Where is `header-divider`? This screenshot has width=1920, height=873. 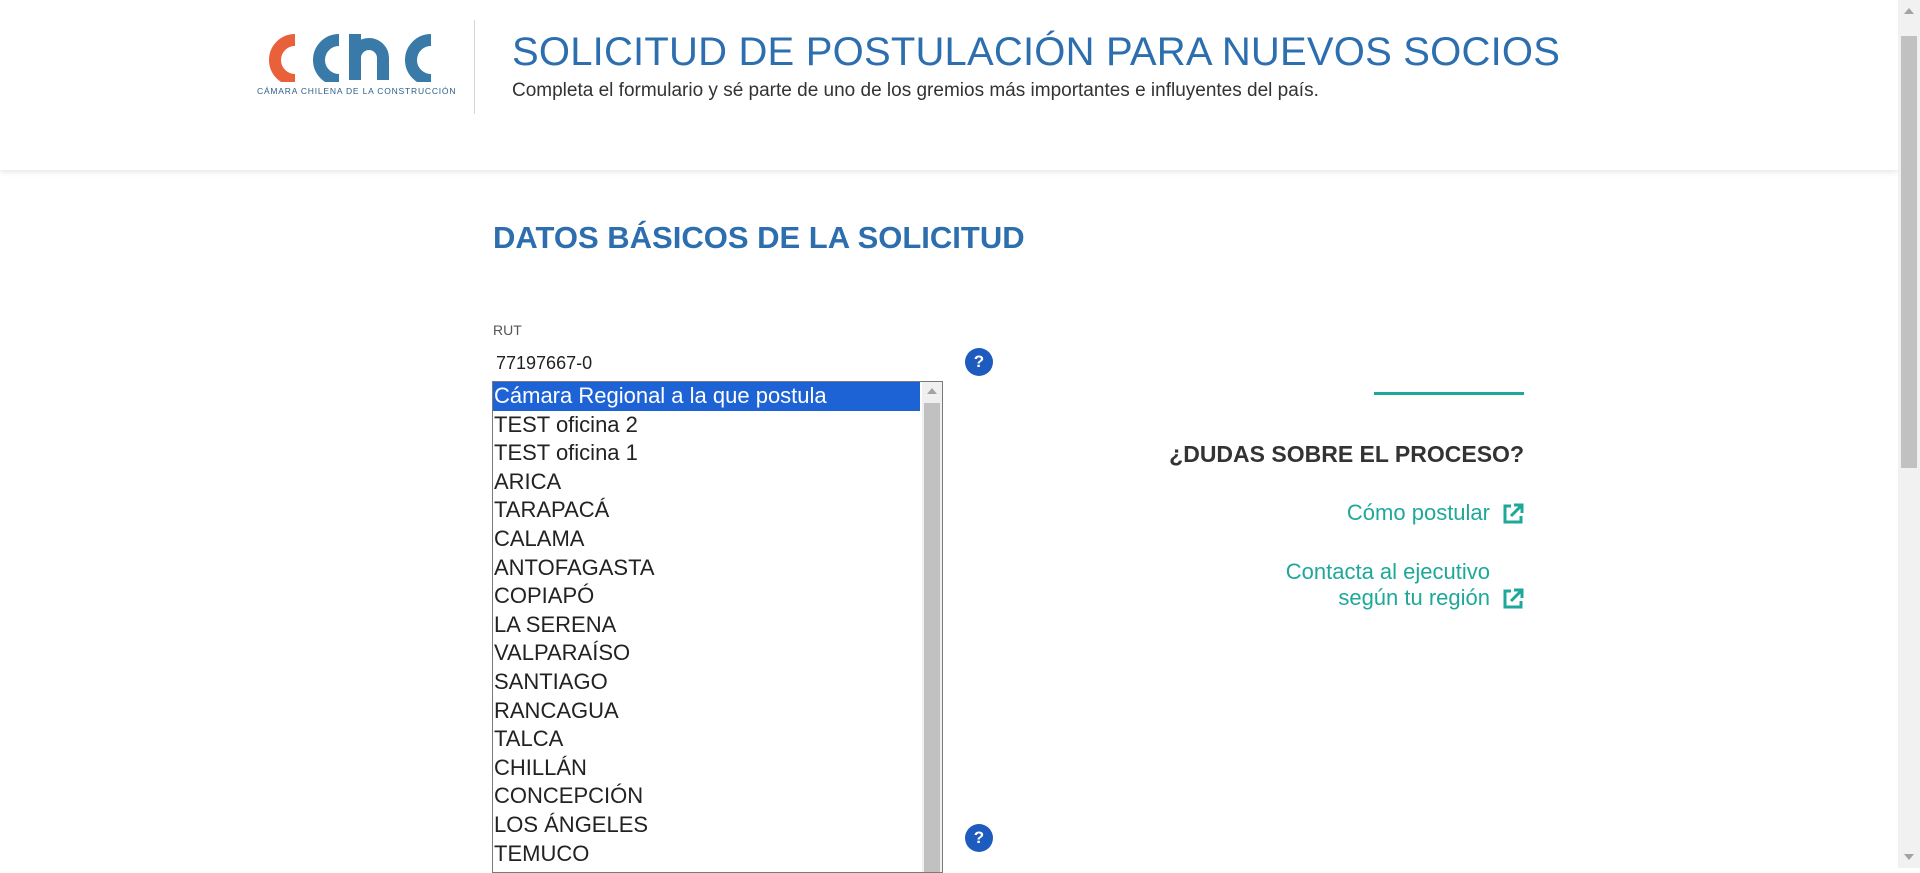
header-divider is located at coordinates (474, 67).